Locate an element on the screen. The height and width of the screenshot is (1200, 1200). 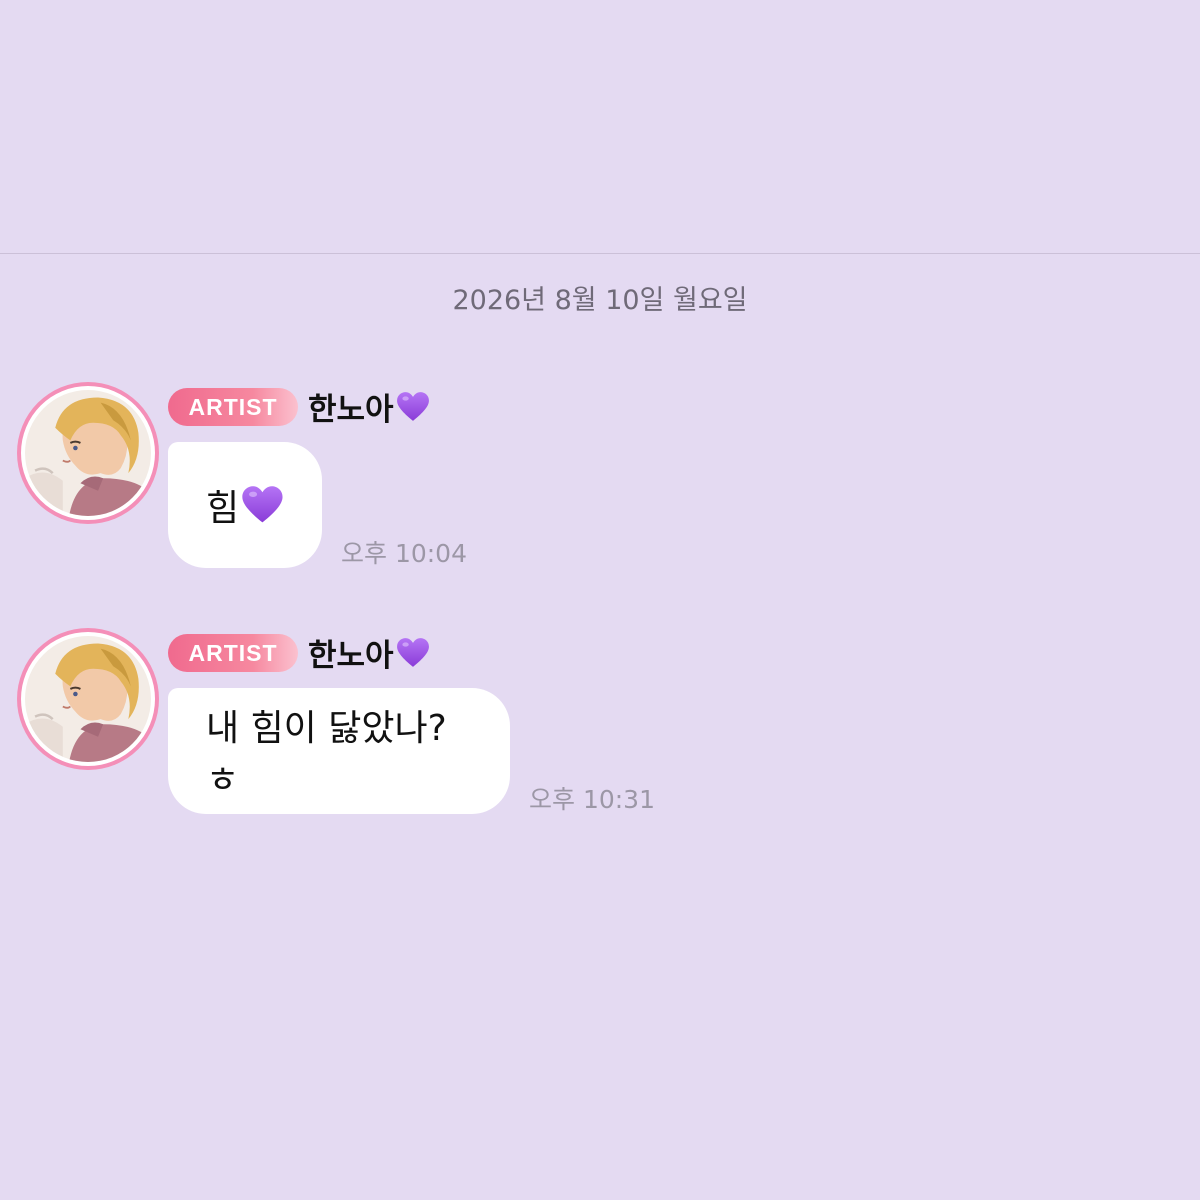
date-separator: 2026년 8월 10일 월요일 is located at coordinates (600, 300).